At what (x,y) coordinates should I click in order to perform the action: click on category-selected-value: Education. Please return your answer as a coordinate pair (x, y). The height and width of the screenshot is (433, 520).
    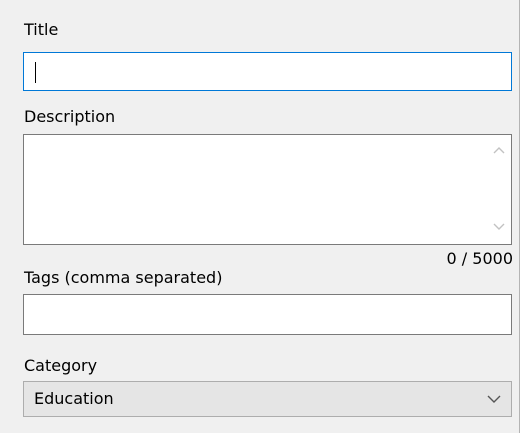
    Looking at the image, I should click on (74, 398).